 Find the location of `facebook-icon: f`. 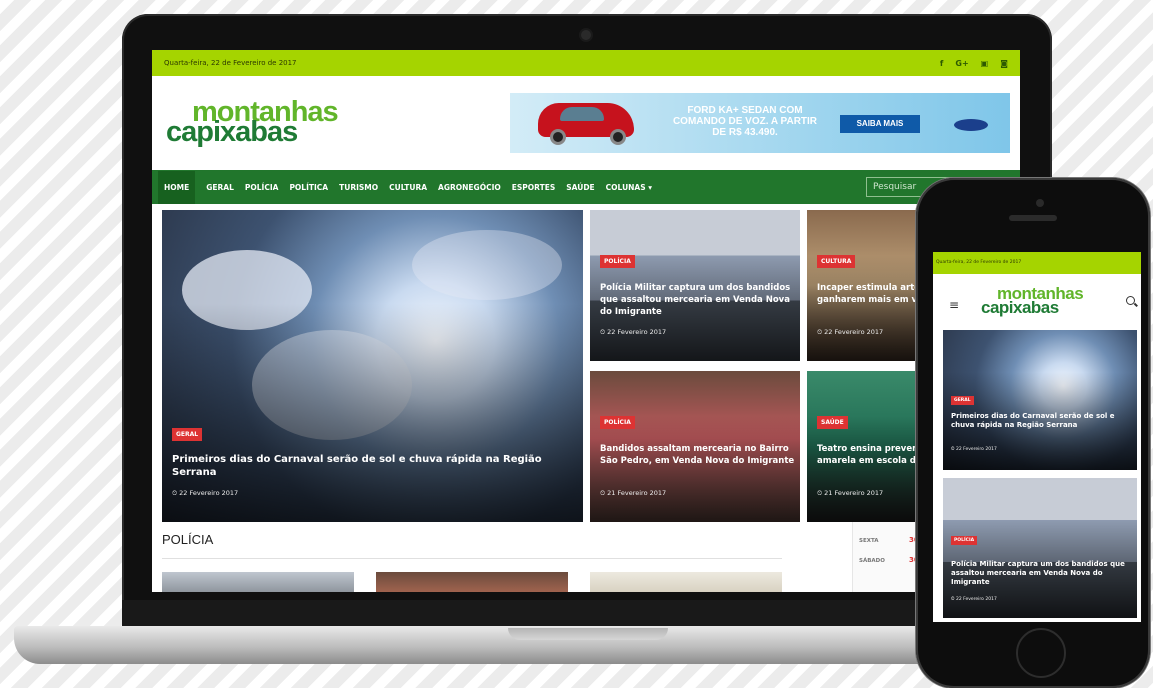

facebook-icon: f is located at coordinates (941, 63).